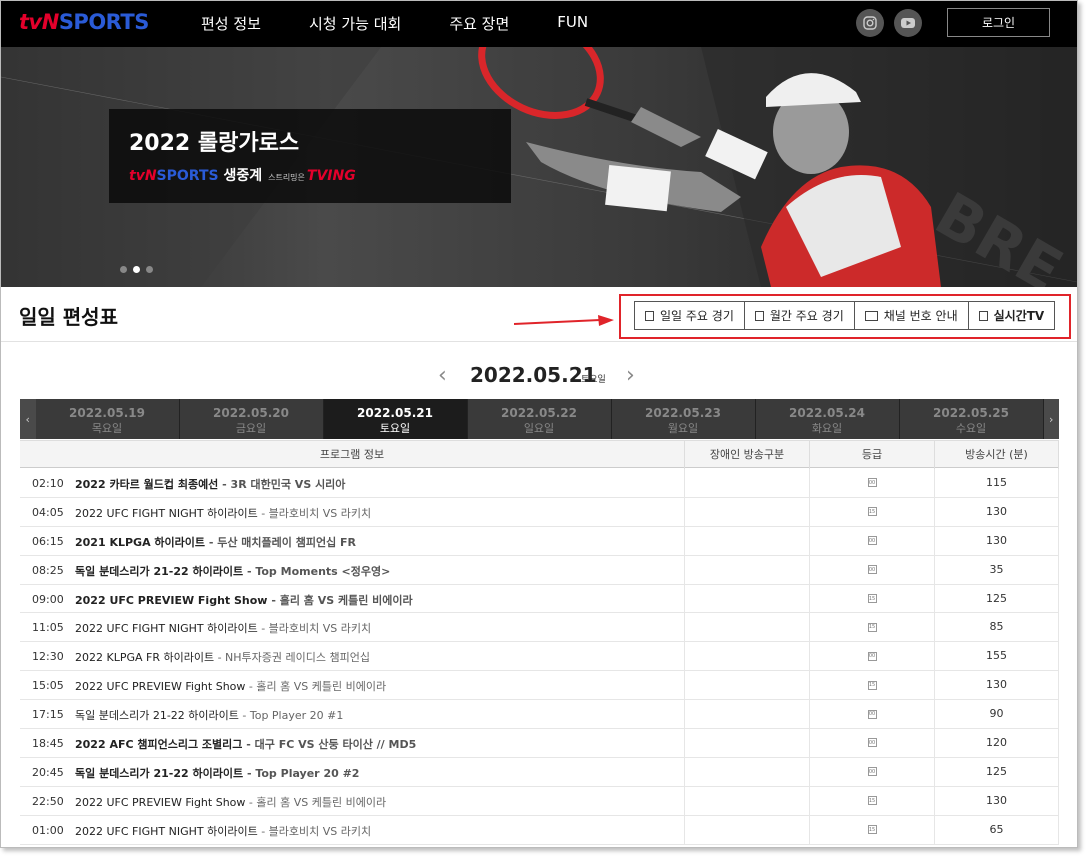 This screenshot has width=1087, height=856. Describe the element at coordinates (1051, 419) in the screenshot. I see `strip-next-button: ›` at that location.